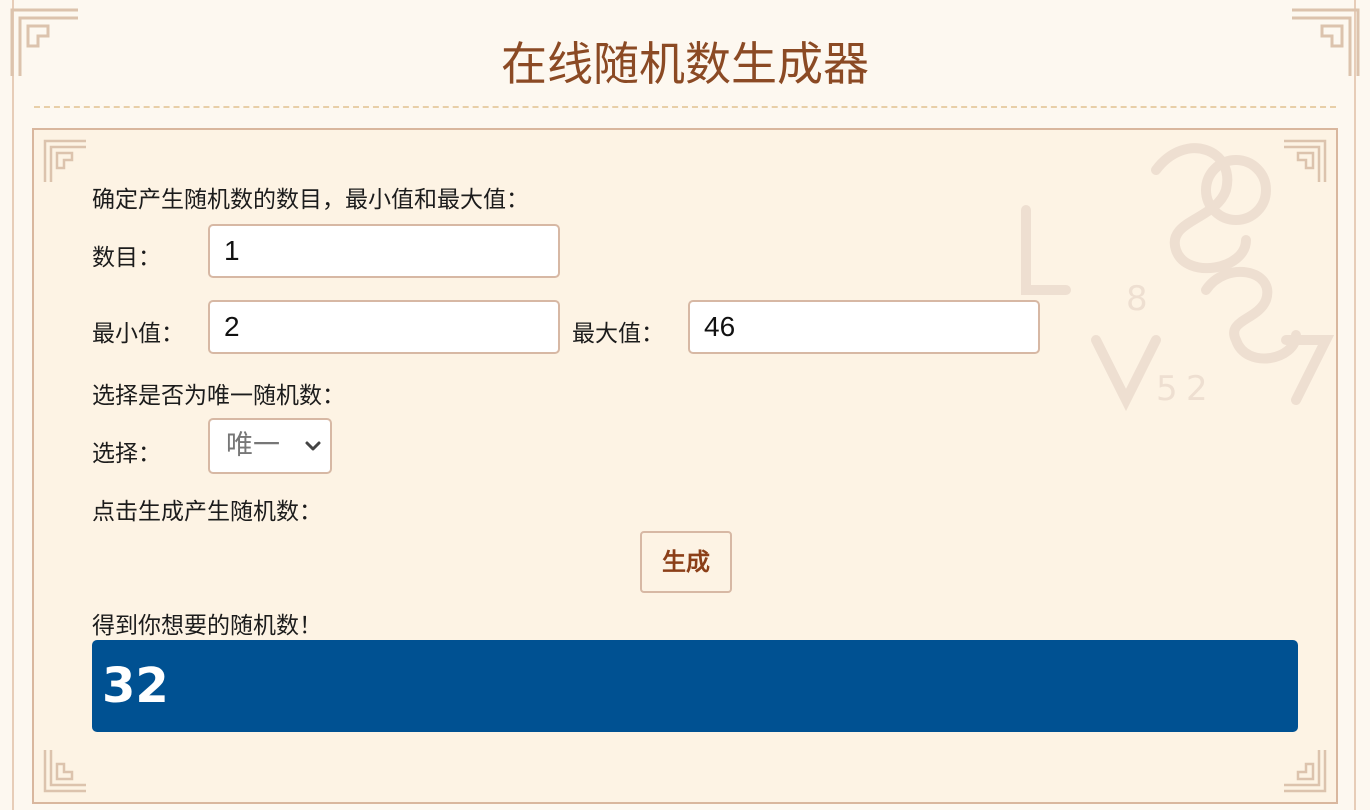 The image size is (1370, 810). I want to click on title-divider, so click(685, 107).